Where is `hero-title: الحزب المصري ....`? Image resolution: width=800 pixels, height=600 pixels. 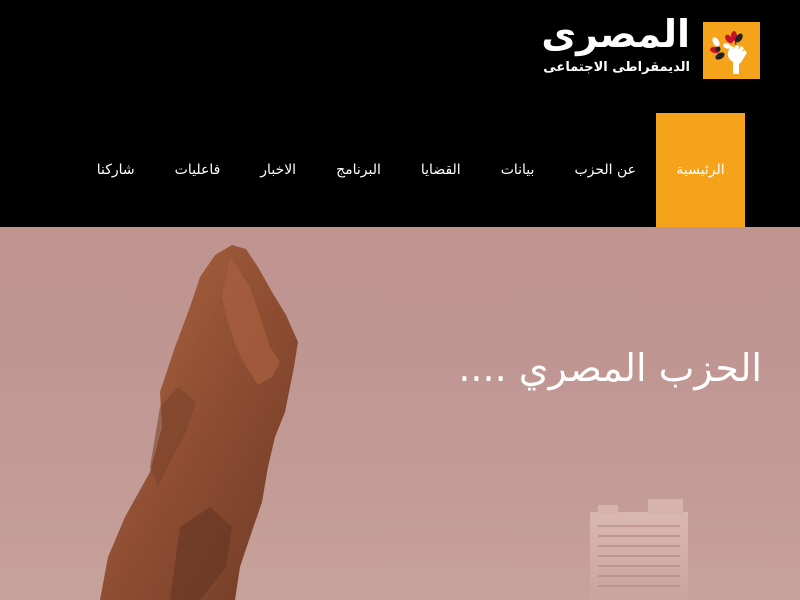
hero-title: الحزب المصري .... is located at coordinates (610, 368).